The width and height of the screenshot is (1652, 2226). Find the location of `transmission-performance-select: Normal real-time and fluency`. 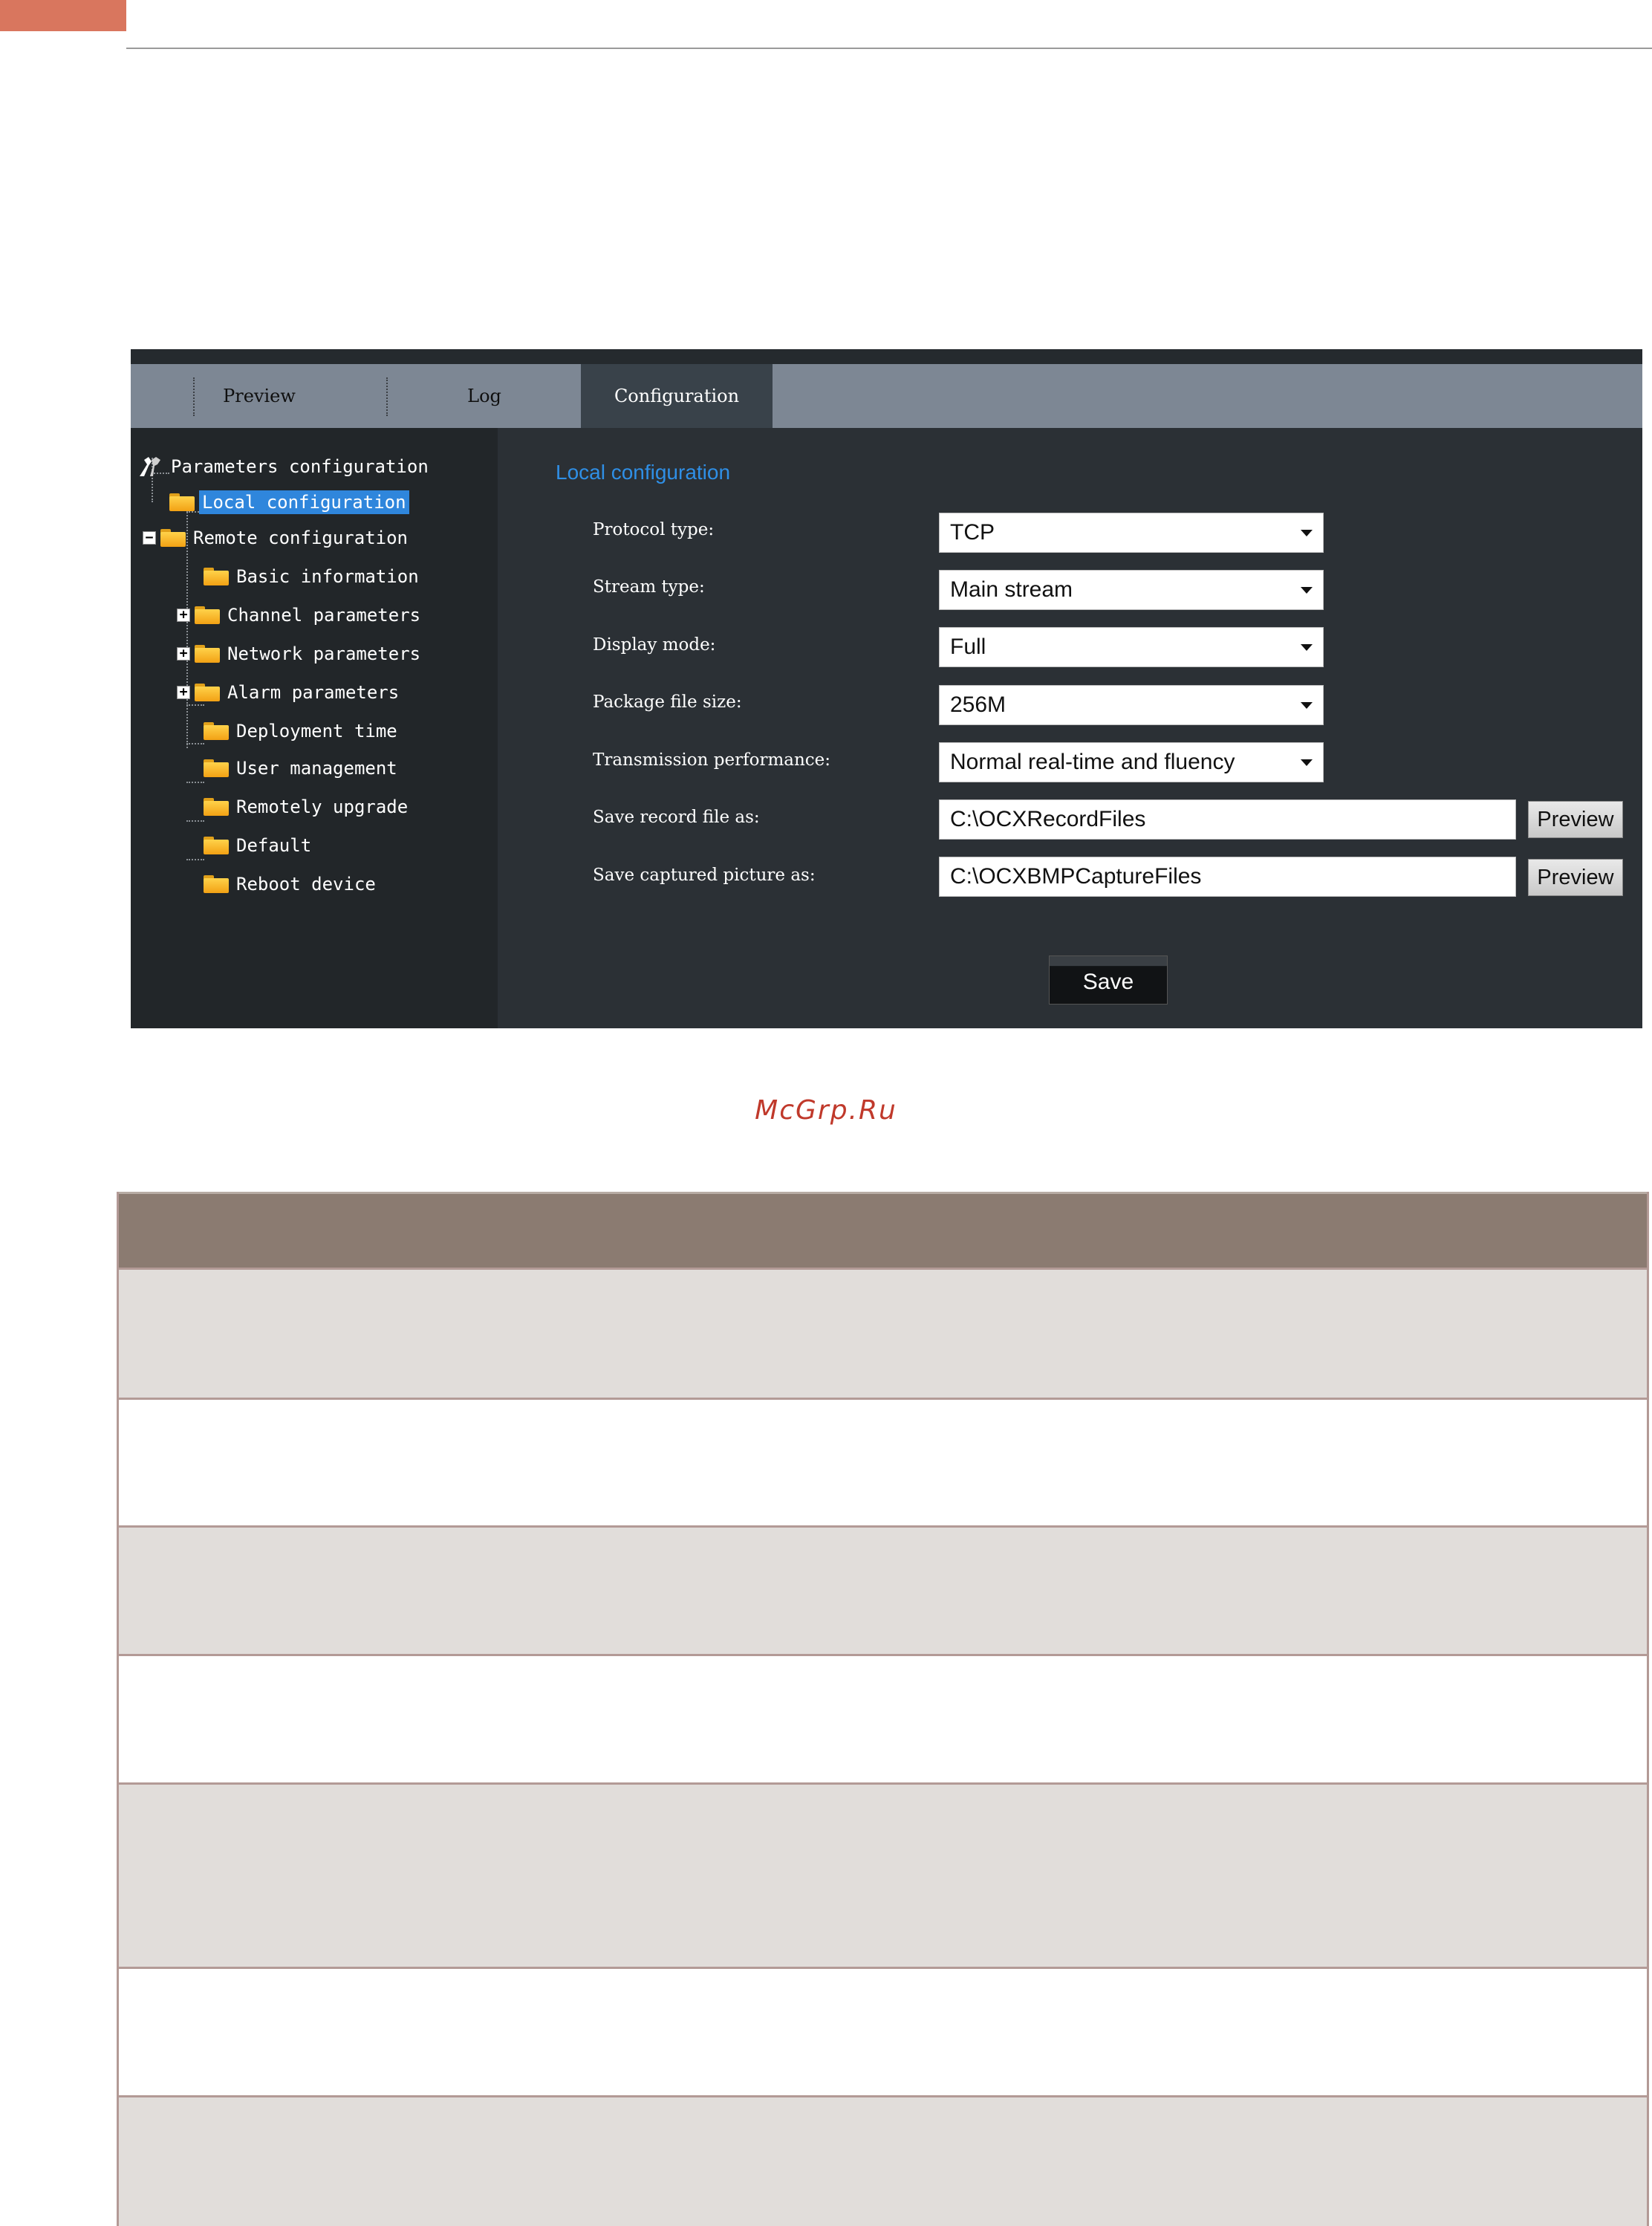

transmission-performance-select: Normal real-time and fluency is located at coordinates (1132, 762).